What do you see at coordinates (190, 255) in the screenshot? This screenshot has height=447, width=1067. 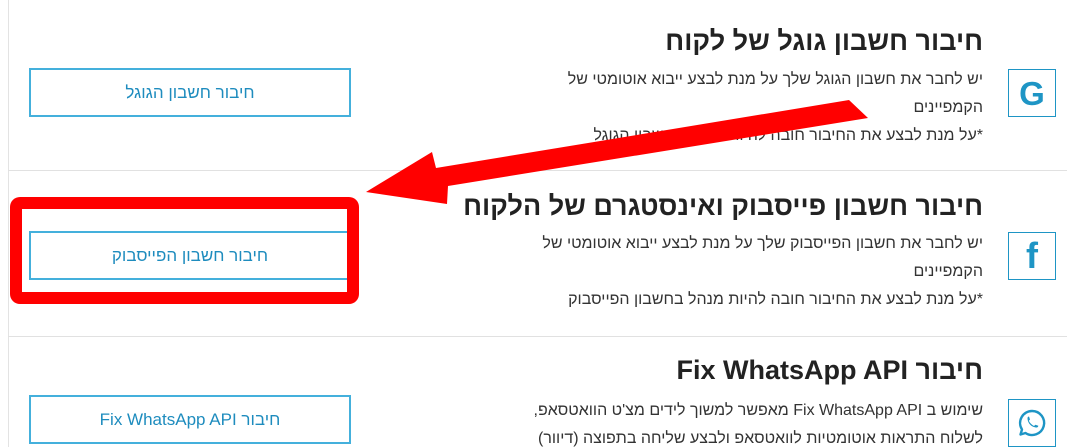 I see `connect-facebook-button: חיבור חשבון הפייסבוק` at bounding box center [190, 255].